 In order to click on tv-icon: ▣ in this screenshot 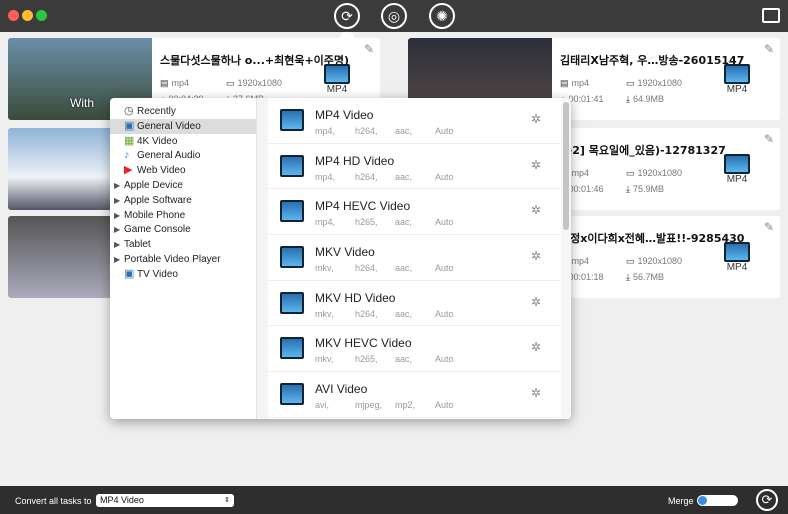, I will do `click(129, 273)`.